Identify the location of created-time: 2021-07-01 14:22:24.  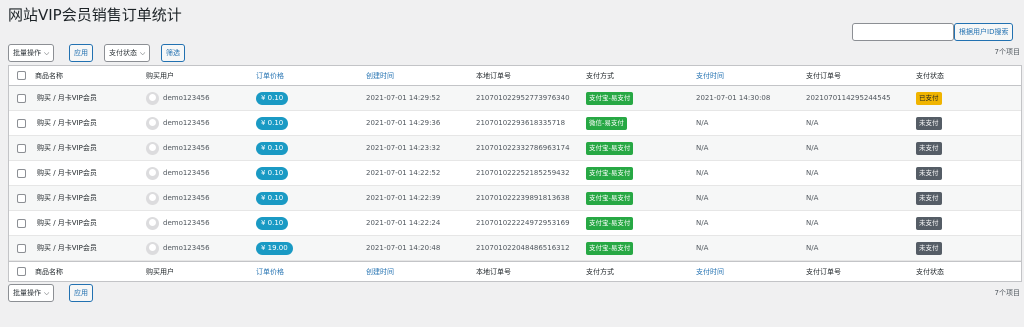
(403, 223).